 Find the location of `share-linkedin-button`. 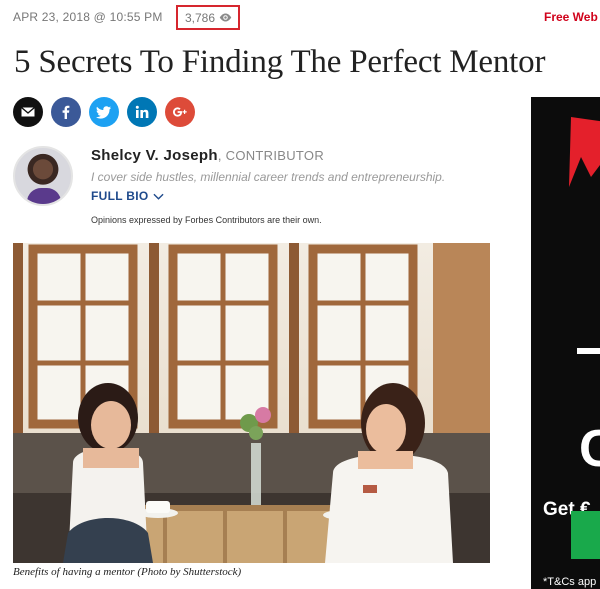

share-linkedin-button is located at coordinates (142, 112).